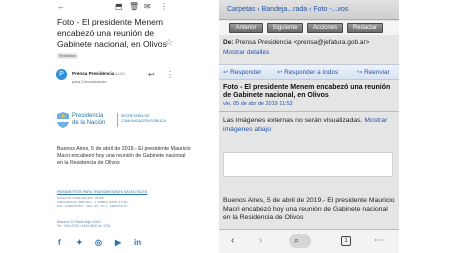  What do you see at coordinates (246, 52) in the screenshot?
I see `show-details-link: Mostrar detalles` at bounding box center [246, 52].